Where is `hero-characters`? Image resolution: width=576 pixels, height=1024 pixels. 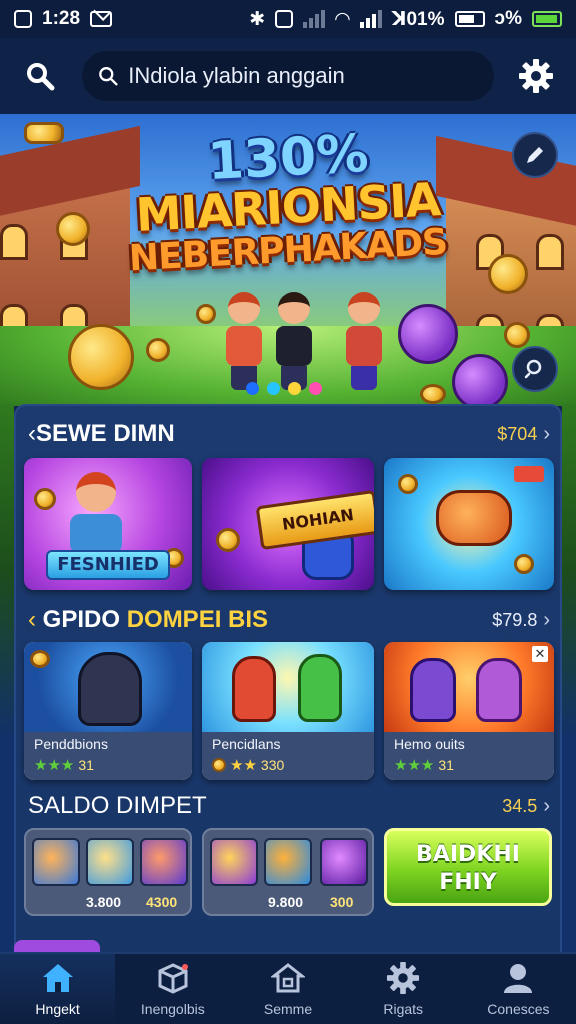
hero-characters is located at coordinates (310, 337).